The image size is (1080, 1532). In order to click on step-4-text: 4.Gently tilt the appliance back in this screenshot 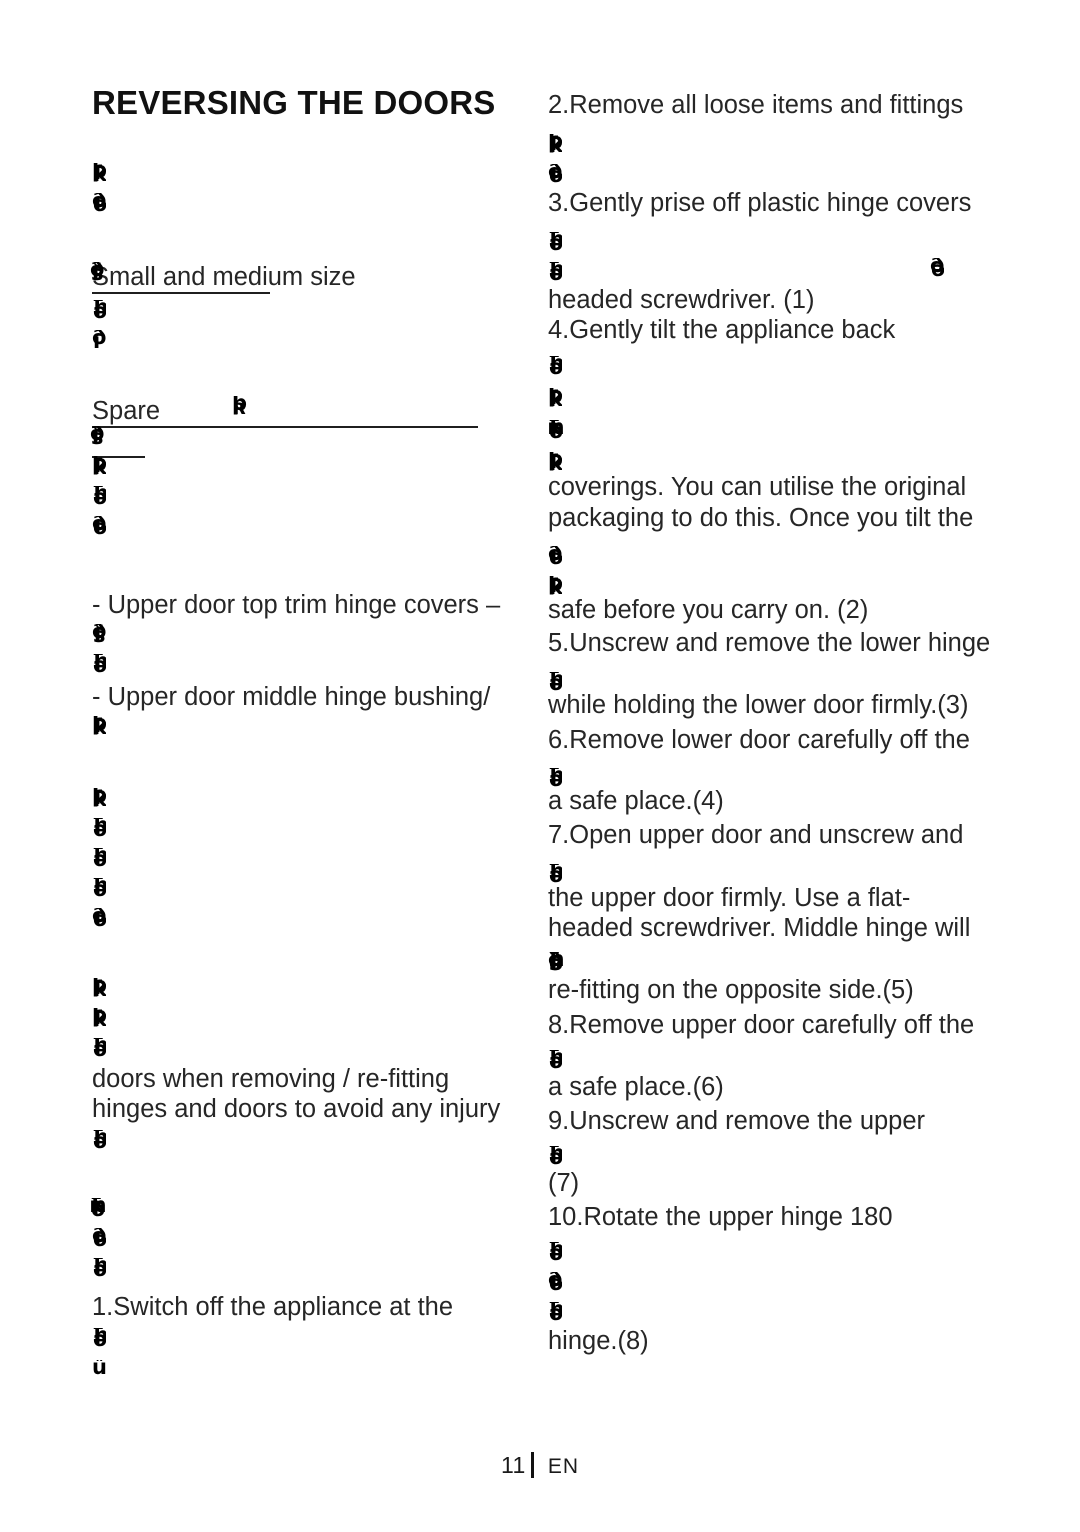, I will do `click(722, 330)`.